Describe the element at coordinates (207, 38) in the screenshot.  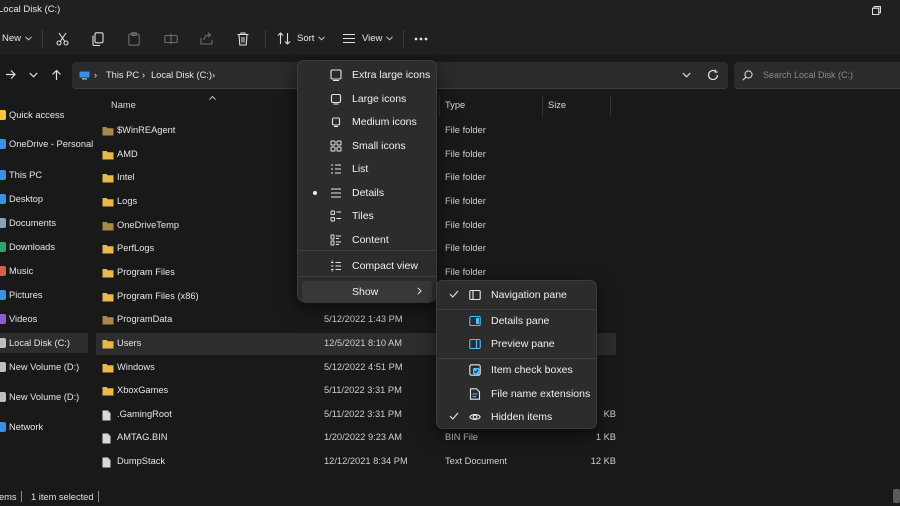
I see `share-button` at that location.